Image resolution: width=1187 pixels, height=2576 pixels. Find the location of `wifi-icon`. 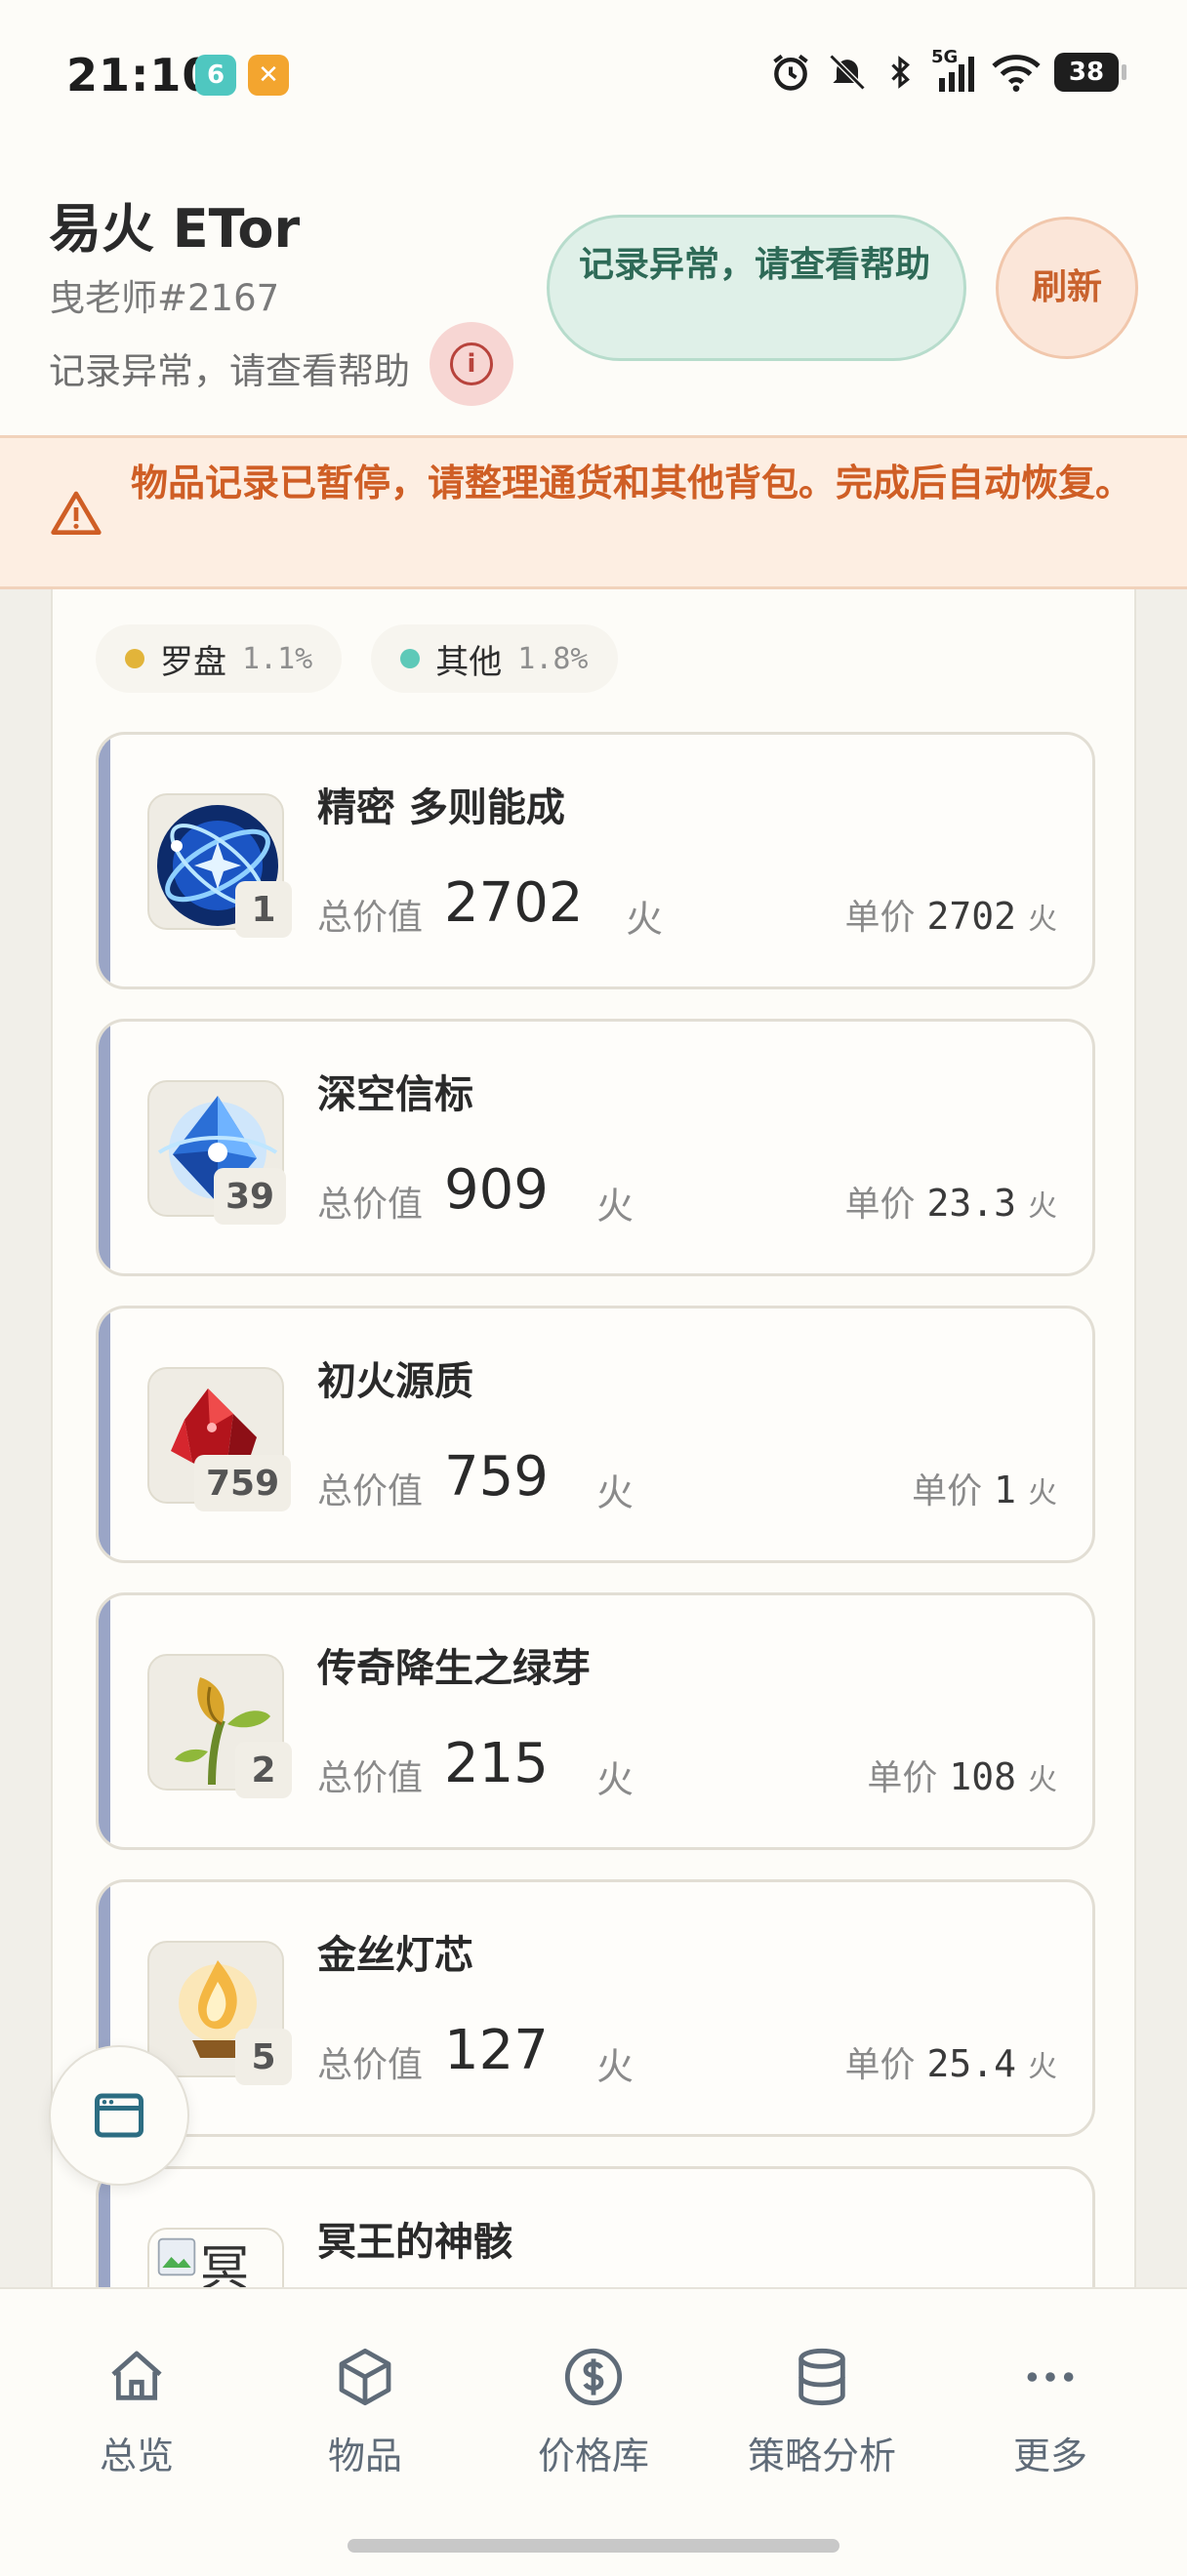

wifi-icon is located at coordinates (1016, 73).